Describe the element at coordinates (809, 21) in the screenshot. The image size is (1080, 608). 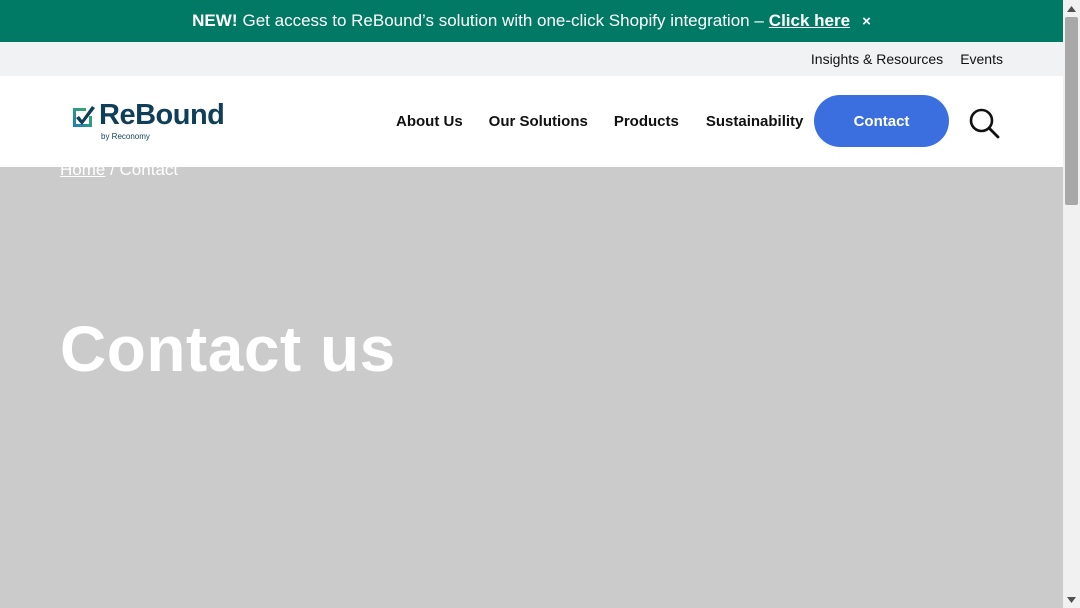
I see `announcement-link: Click here` at that location.